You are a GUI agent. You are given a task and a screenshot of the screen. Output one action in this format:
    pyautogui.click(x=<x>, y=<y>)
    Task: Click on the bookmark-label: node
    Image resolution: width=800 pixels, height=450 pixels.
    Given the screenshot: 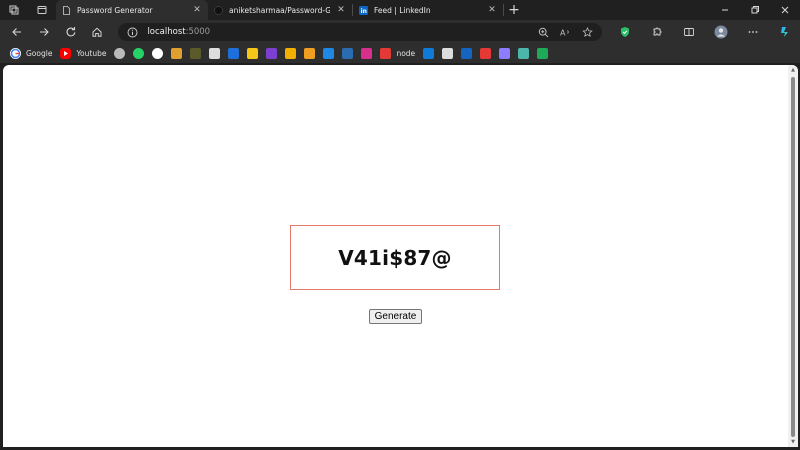 What is the action you would take?
    pyautogui.click(x=406, y=53)
    